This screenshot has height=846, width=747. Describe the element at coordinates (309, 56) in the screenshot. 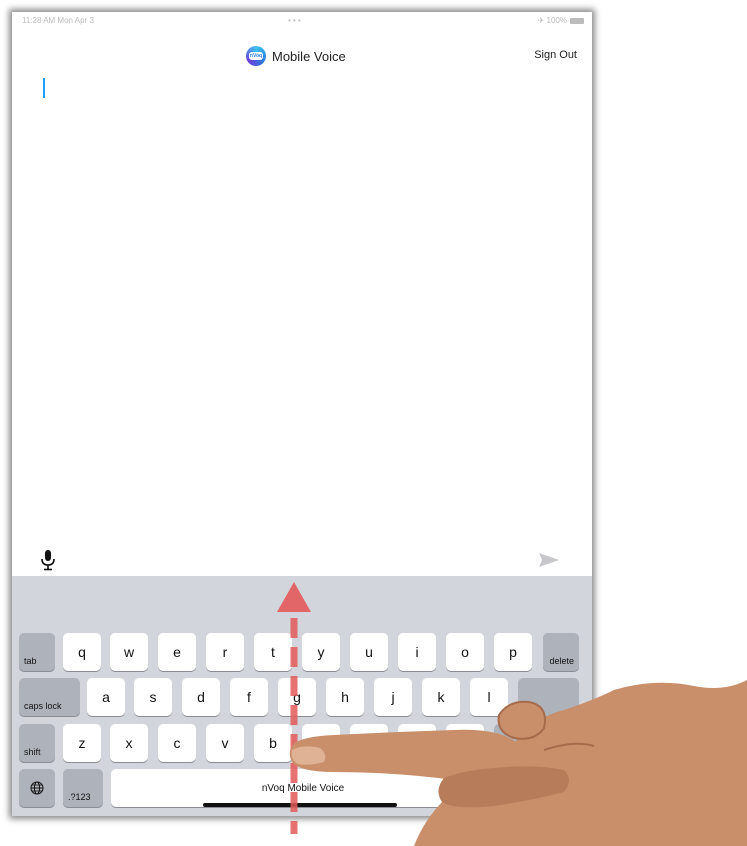

I see `app-title-text: Mobile Voice` at that location.